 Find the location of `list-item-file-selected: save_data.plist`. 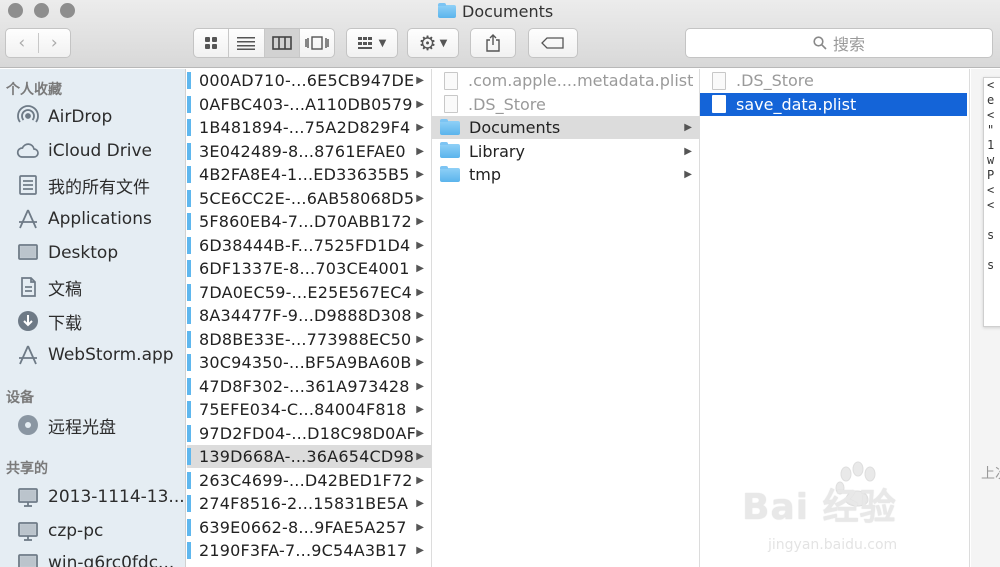

list-item-file-selected: save_data.plist is located at coordinates (833, 104).